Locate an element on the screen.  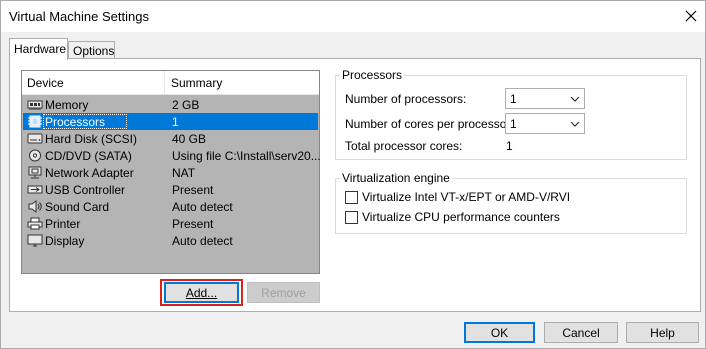
processors-group-title: Processors is located at coordinates (372, 75).